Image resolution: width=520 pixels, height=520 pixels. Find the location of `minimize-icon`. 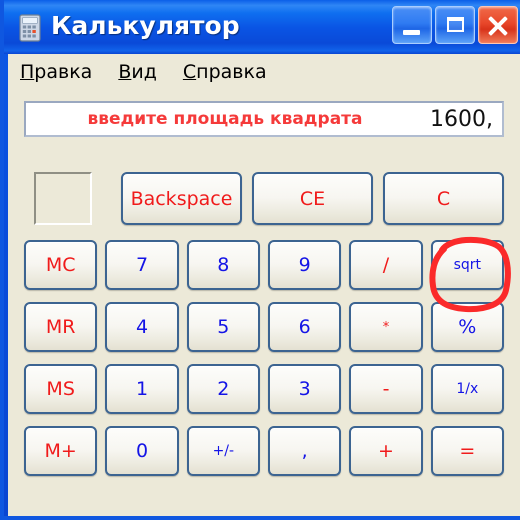

minimize-icon is located at coordinates (412, 25).